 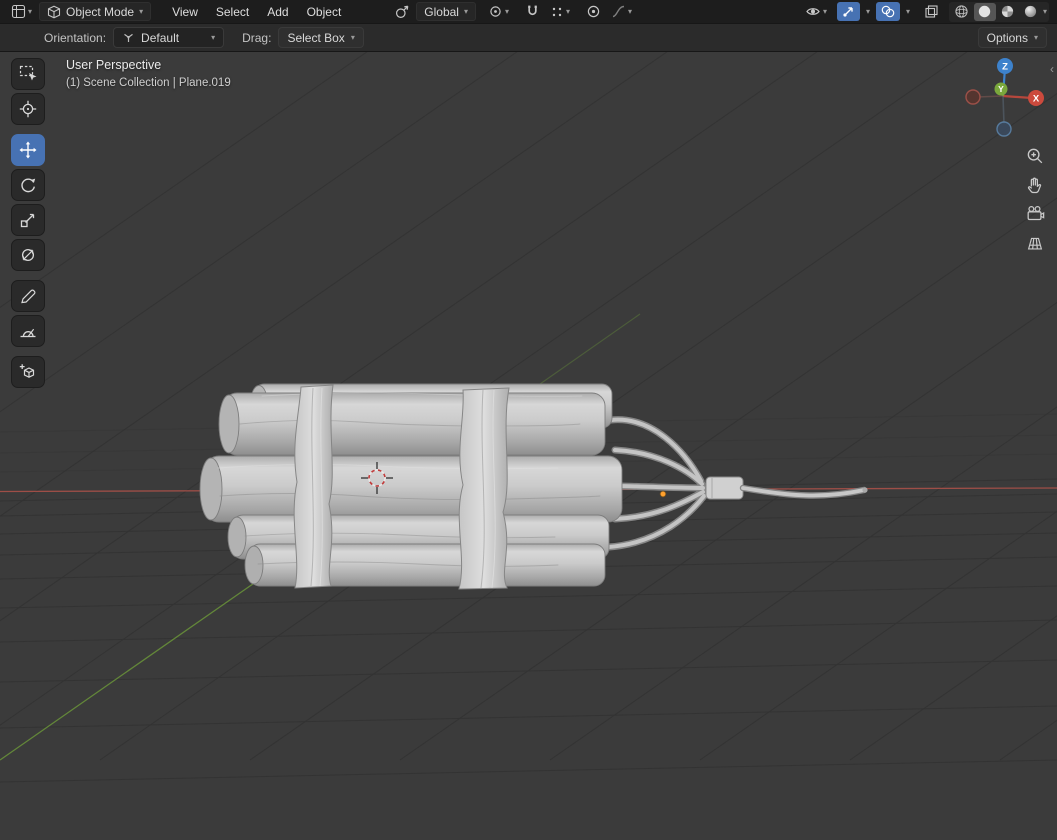 What do you see at coordinates (1004, 129) in the screenshot?
I see `gizmo-z-negative` at bounding box center [1004, 129].